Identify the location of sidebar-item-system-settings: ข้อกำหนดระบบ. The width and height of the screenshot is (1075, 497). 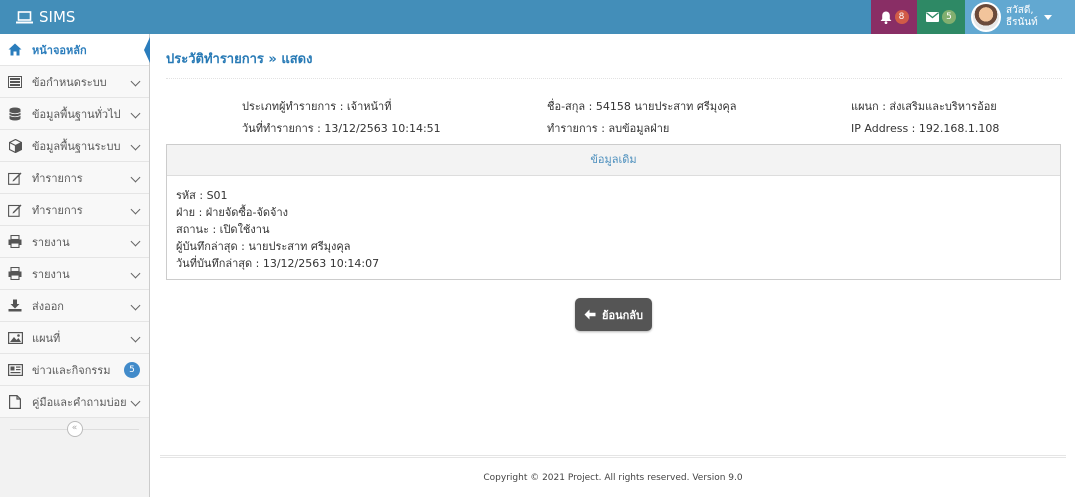
(74, 82).